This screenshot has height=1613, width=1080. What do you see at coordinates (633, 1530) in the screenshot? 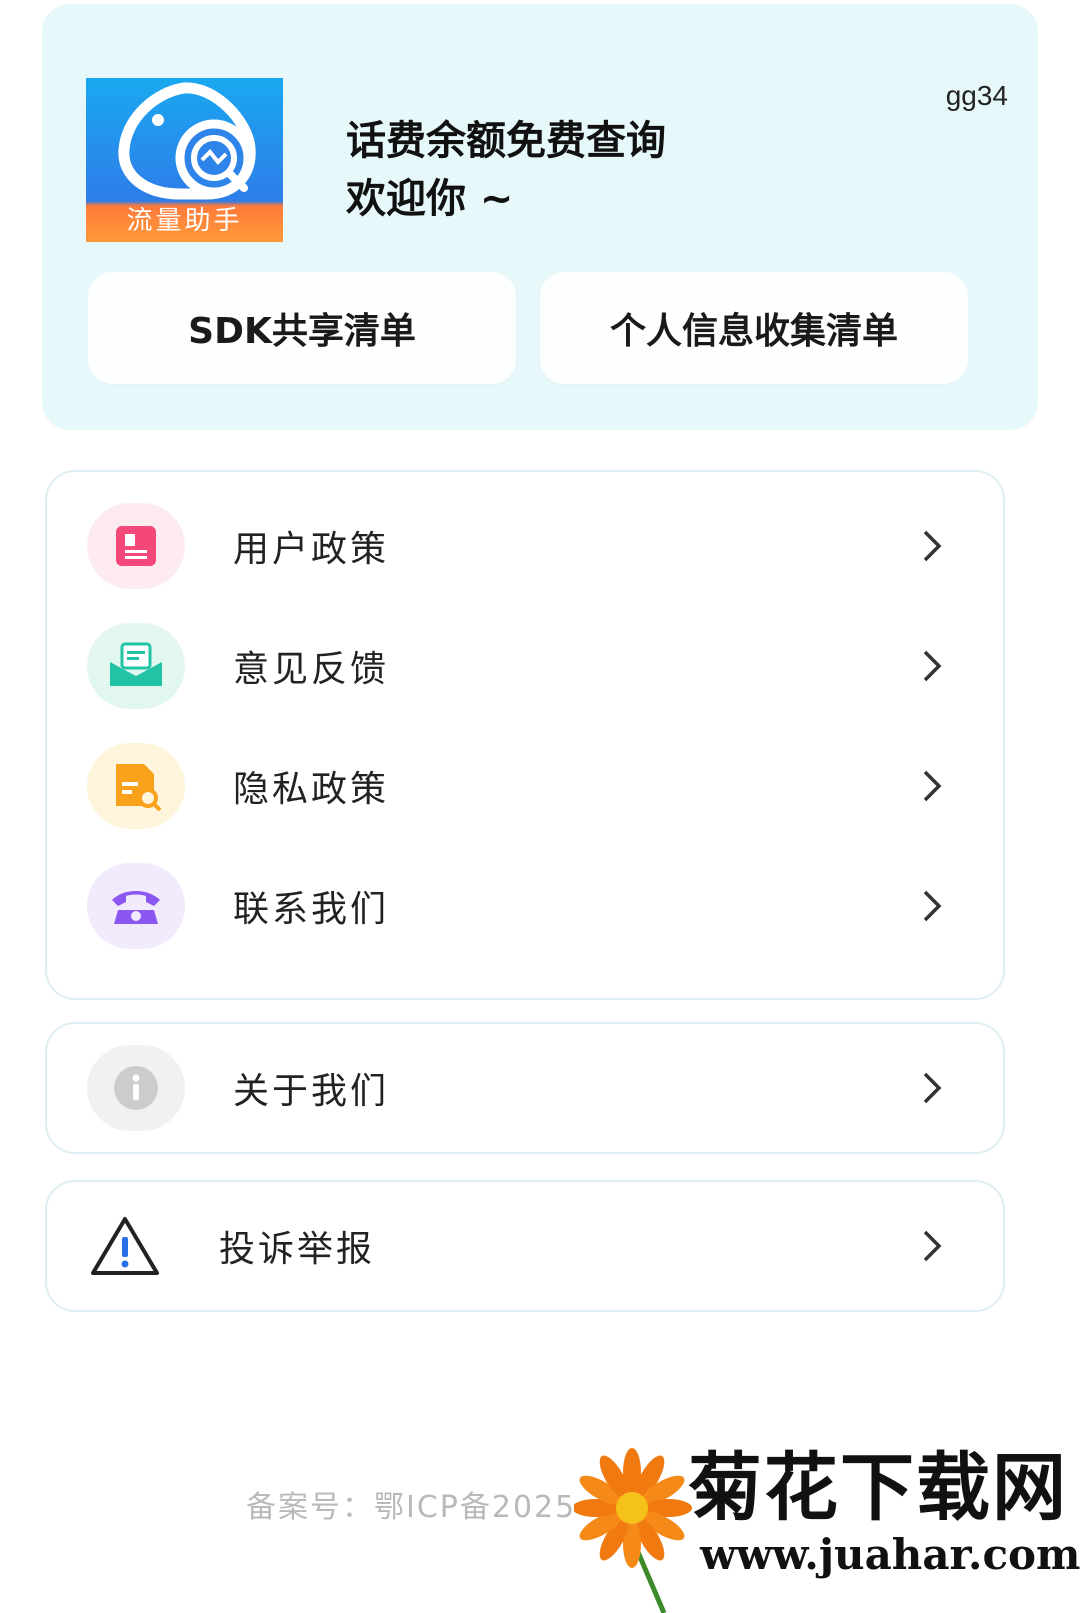
I see `flower-watermark-icon` at bounding box center [633, 1530].